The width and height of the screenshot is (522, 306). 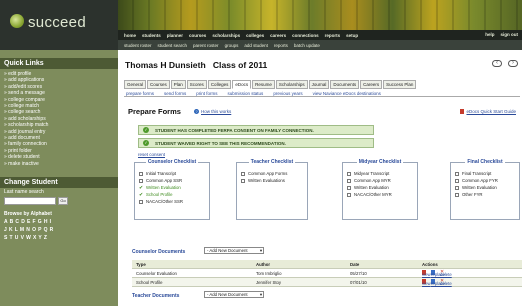 What do you see at coordinates (476, 173) in the screenshot?
I see `checklist-item: Final Transcript` at bounding box center [476, 173].